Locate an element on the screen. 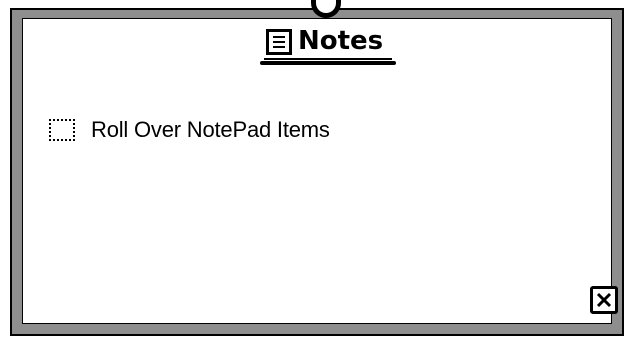  close-button is located at coordinates (604, 300).